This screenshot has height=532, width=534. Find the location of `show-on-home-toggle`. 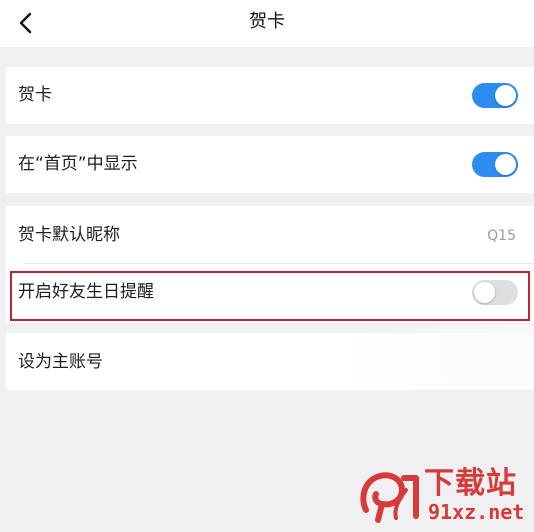

show-on-home-toggle is located at coordinates (495, 164).